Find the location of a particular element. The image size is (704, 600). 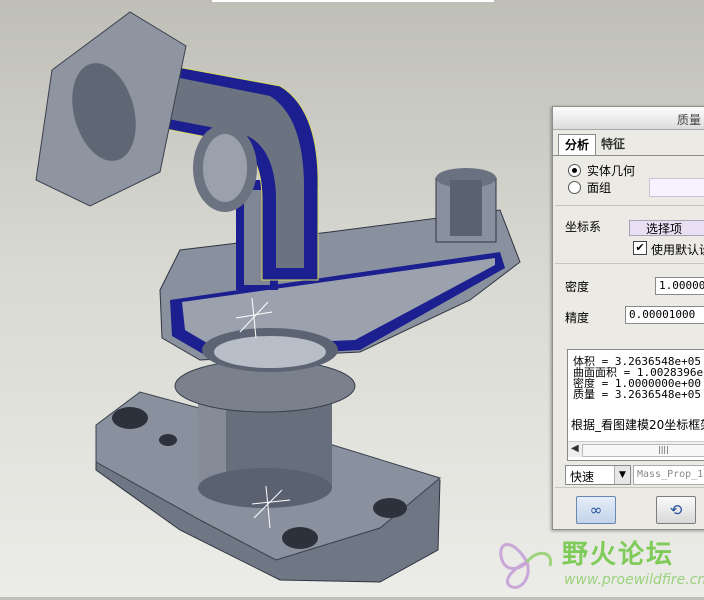

result-note: 根据_看图建模20坐标框架 is located at coordinates (637, 425).